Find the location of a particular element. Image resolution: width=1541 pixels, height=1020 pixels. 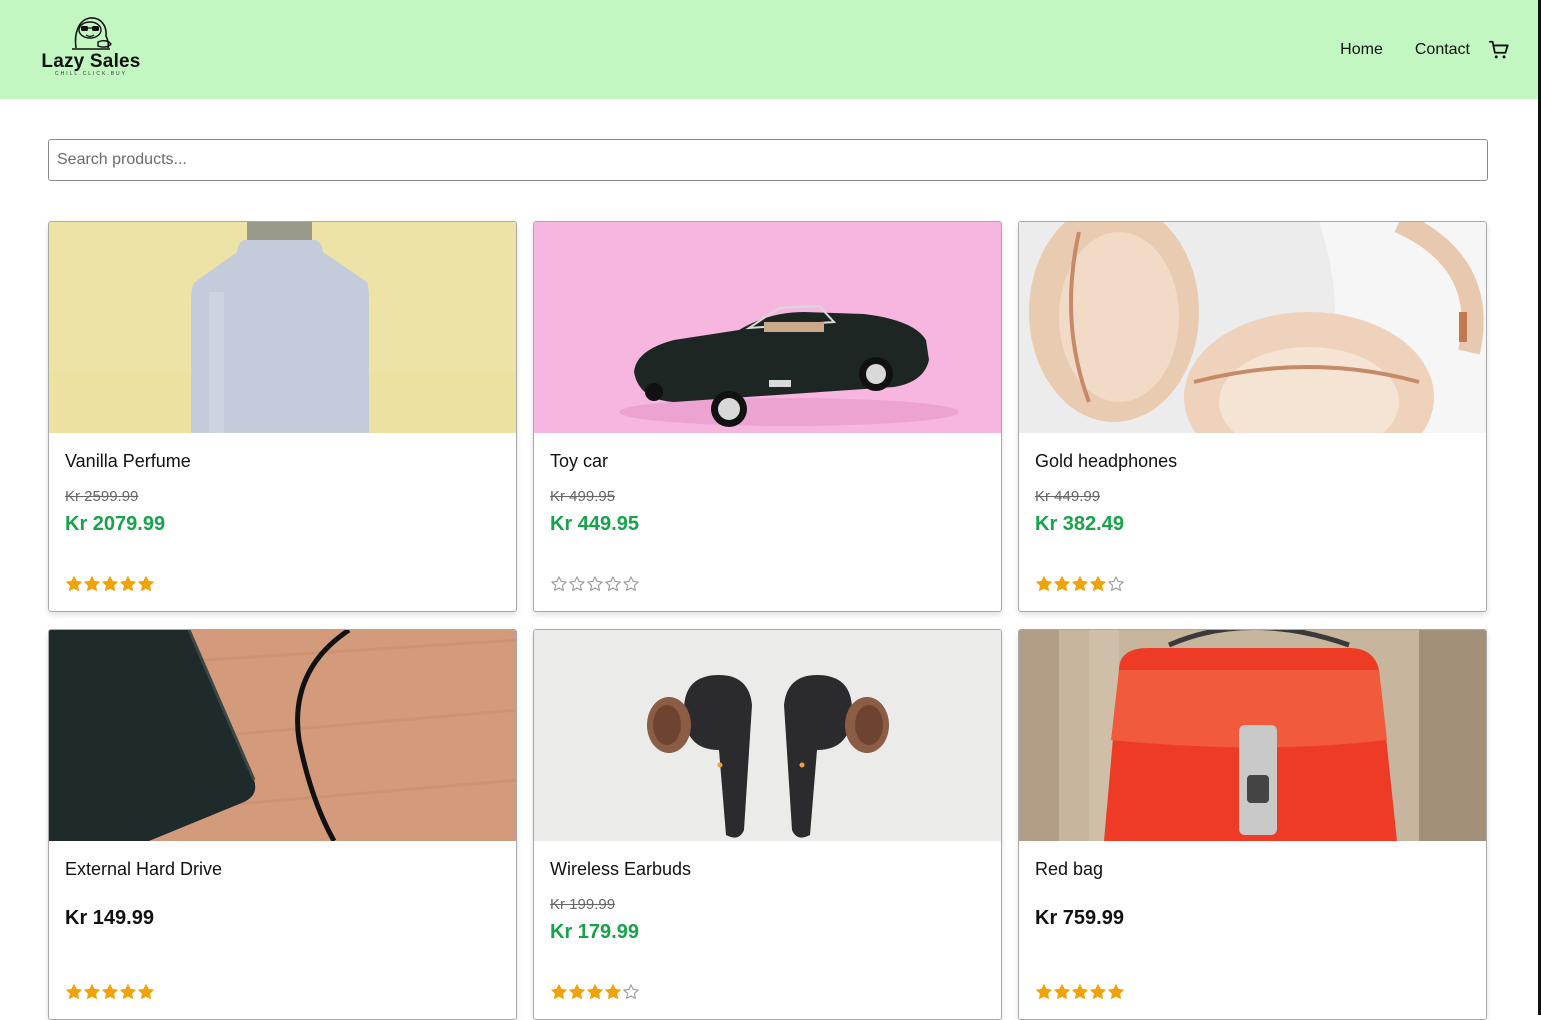

product-card: External Hard Drive Kr 149.99 is located at coordinates (282, 824).